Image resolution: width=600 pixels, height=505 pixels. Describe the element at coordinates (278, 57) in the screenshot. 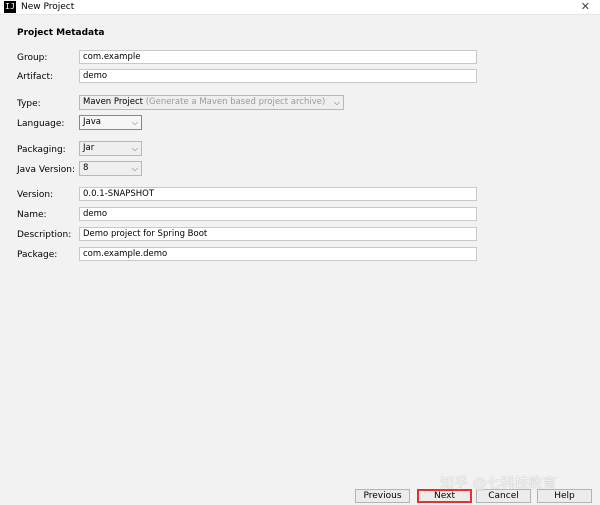

I see `group-field: com.example` at that location.